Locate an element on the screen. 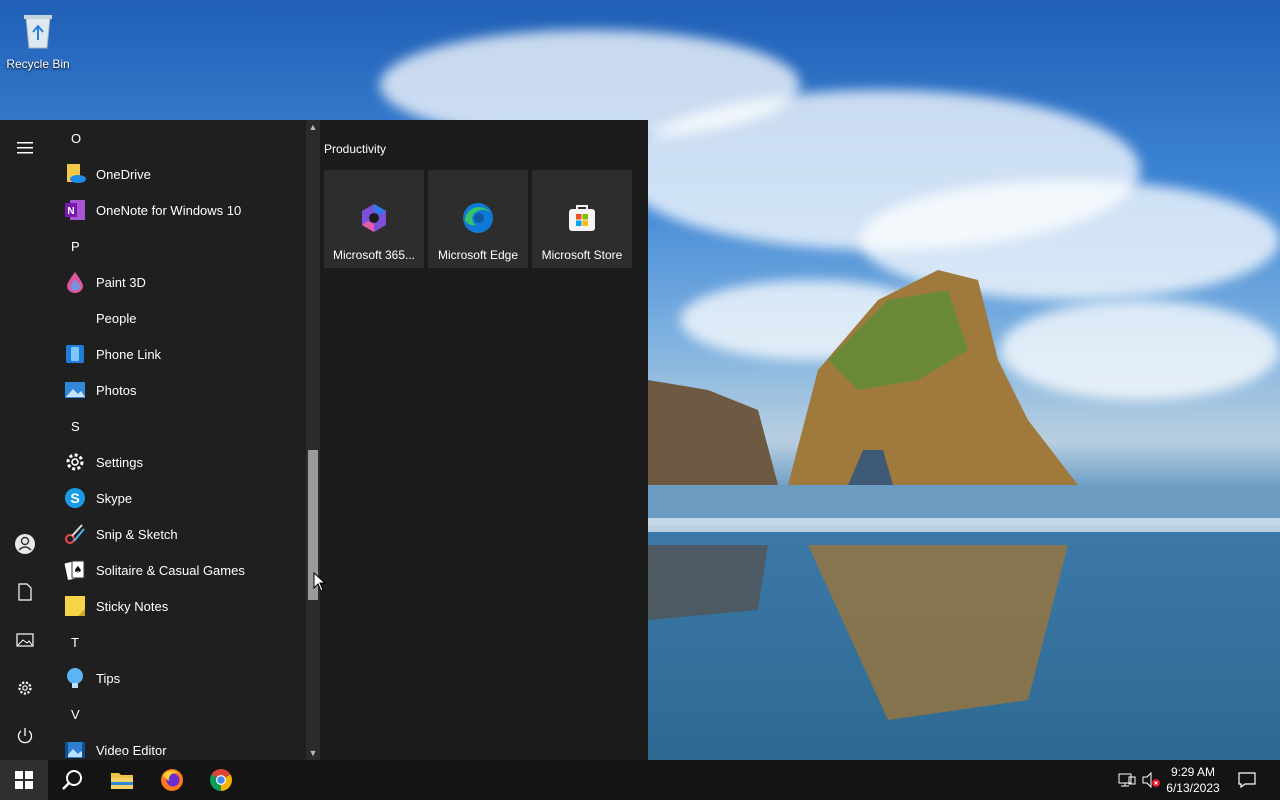  app-item-paint-3d: Paint 3D is located at coordinates (178, 282).